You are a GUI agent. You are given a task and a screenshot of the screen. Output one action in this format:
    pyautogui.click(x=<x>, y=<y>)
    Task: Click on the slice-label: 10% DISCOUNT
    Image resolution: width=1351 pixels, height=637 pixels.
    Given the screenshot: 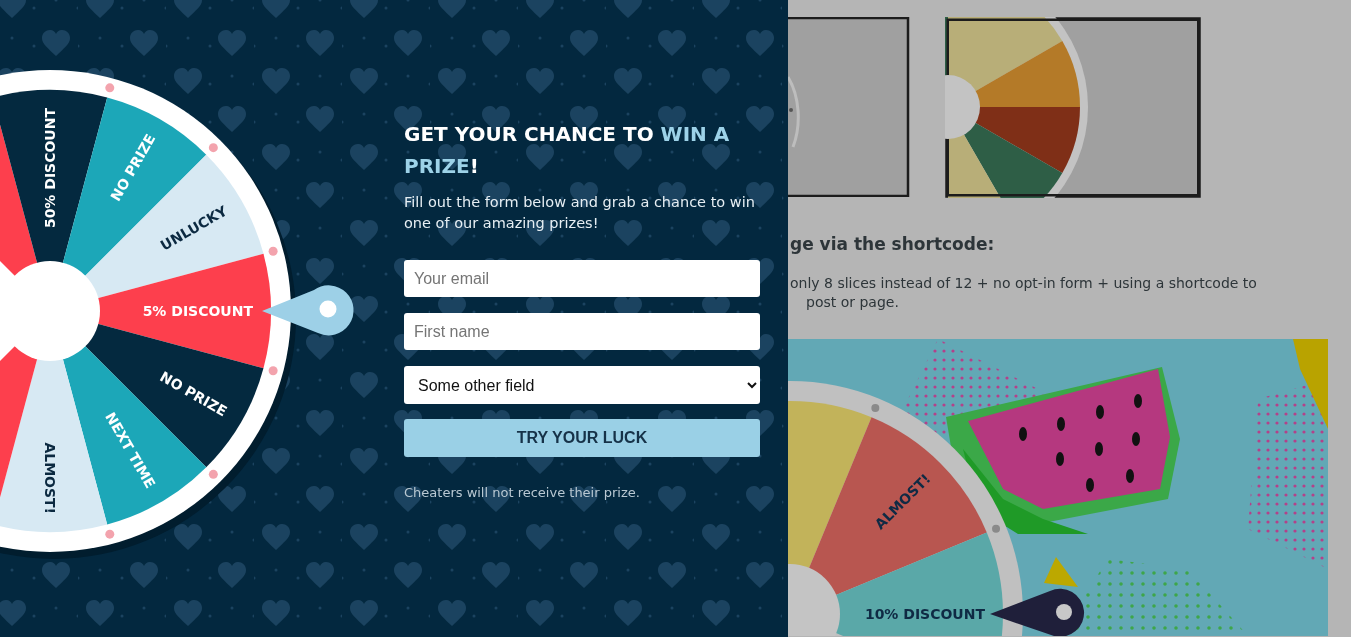 What is the action you would take?
    pyautogui.click(x=924, y=613)
    